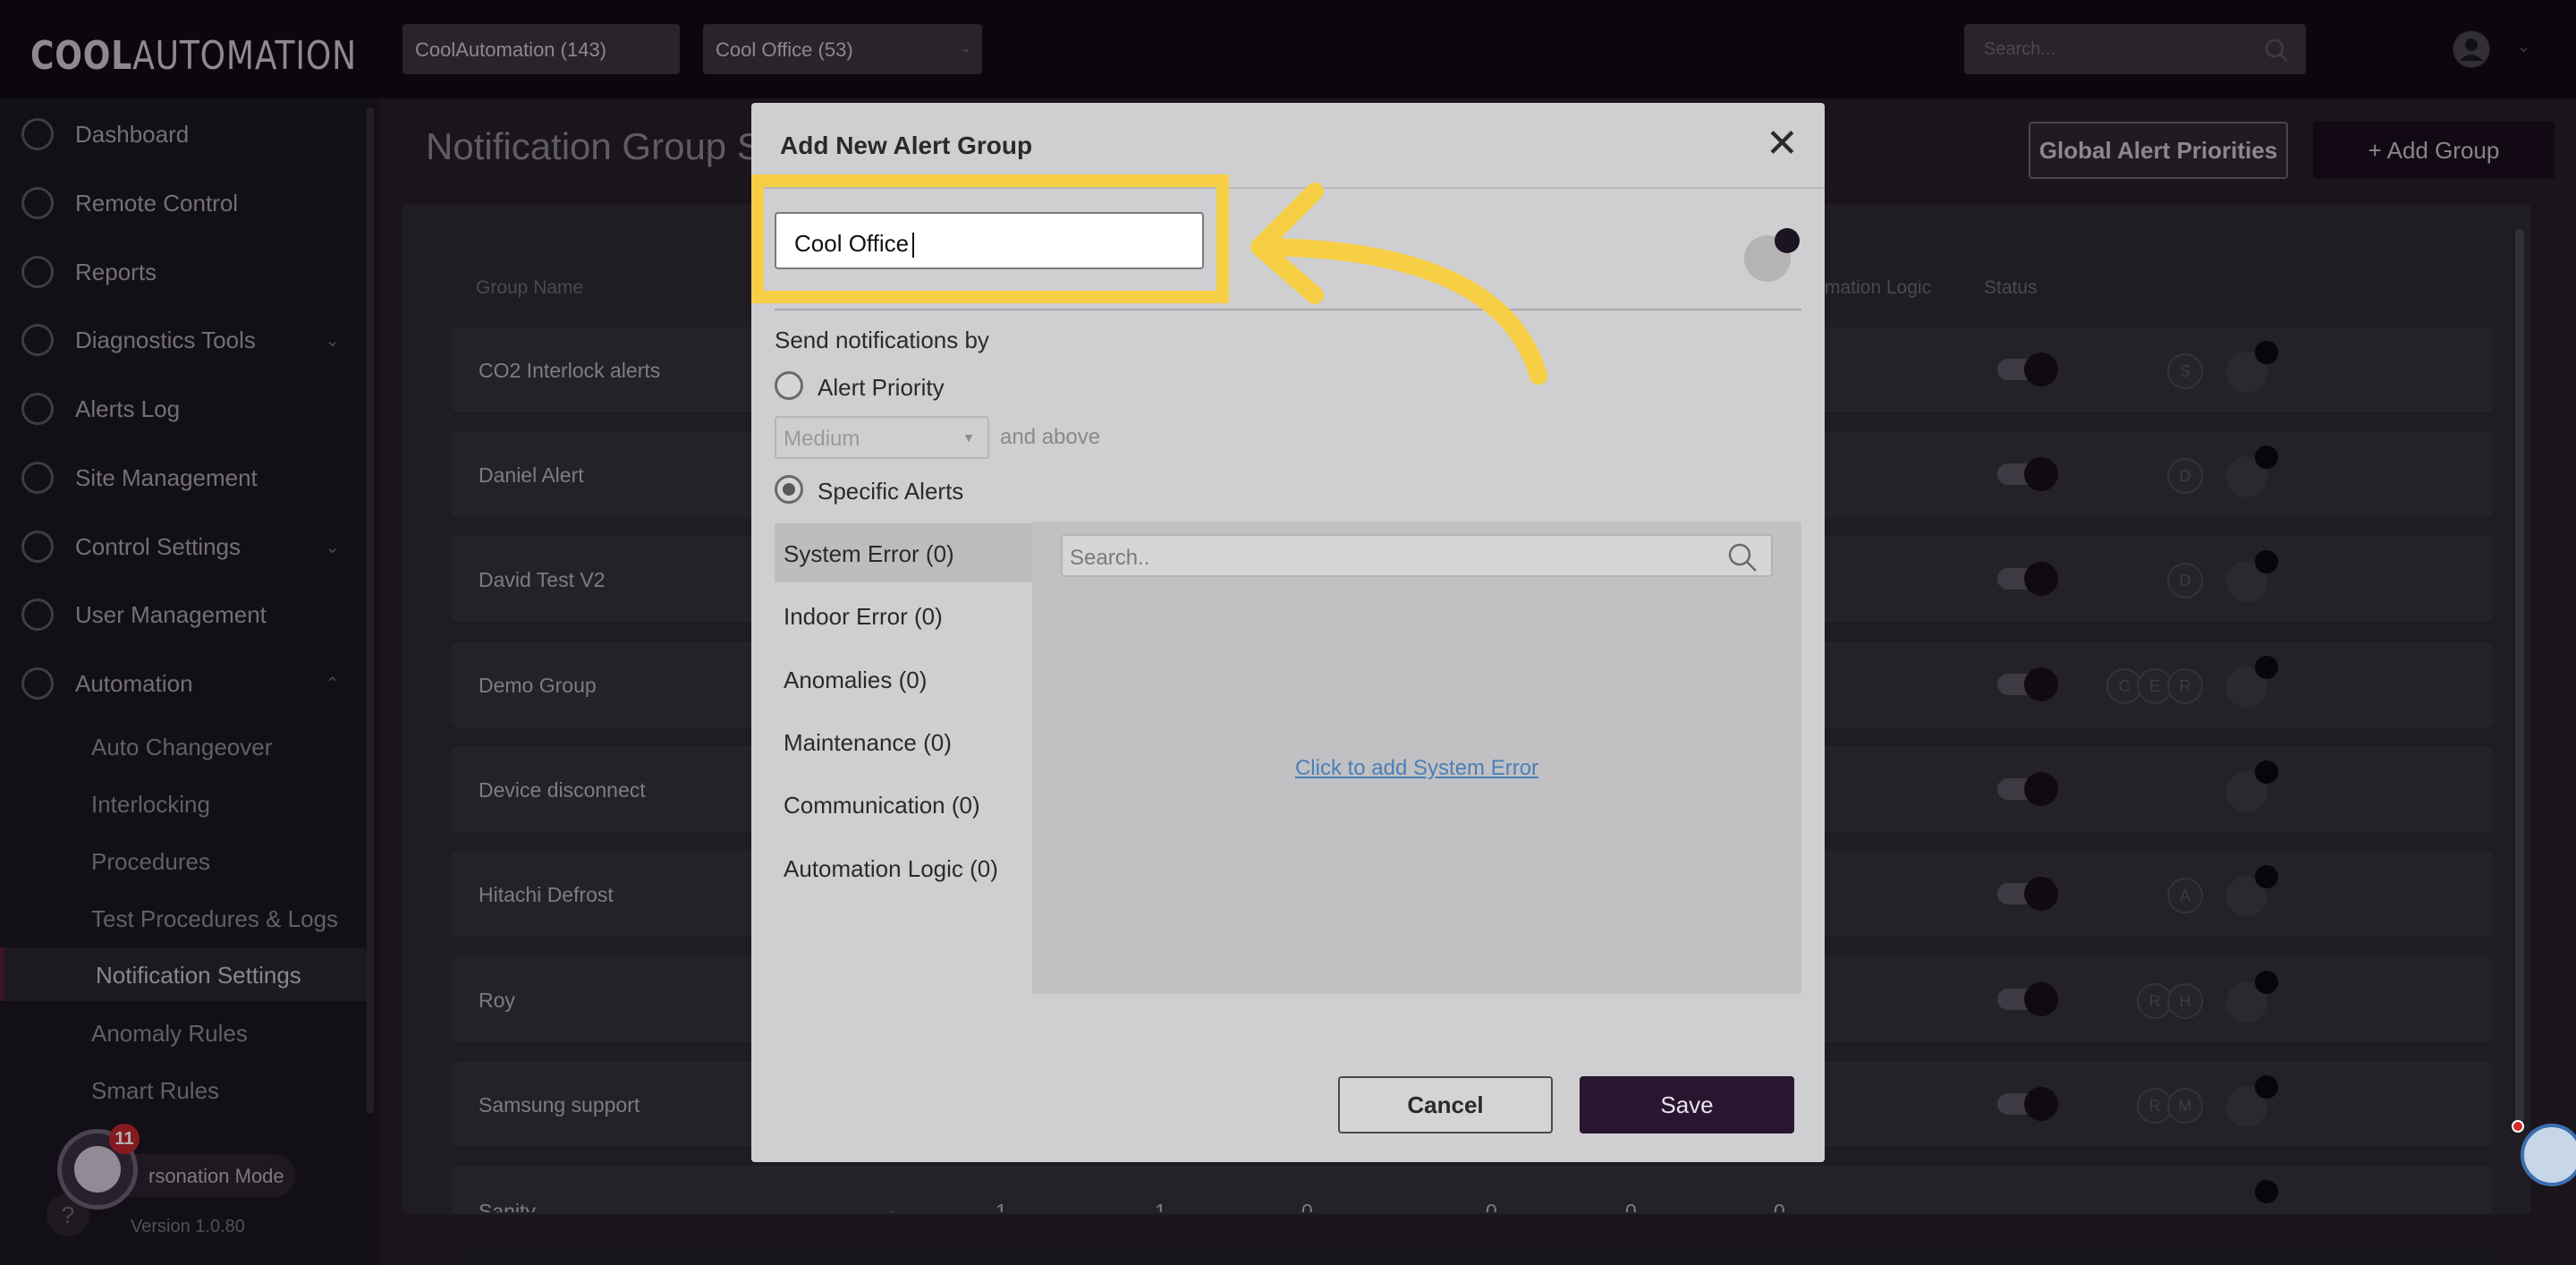 The height and width of the screenshot is (1265, 2576). What do you see at coordinates (903, 615) in the screenshot?
I see `category-indoor-error: Indoor Error (0)` at bounding box center [903, 615].